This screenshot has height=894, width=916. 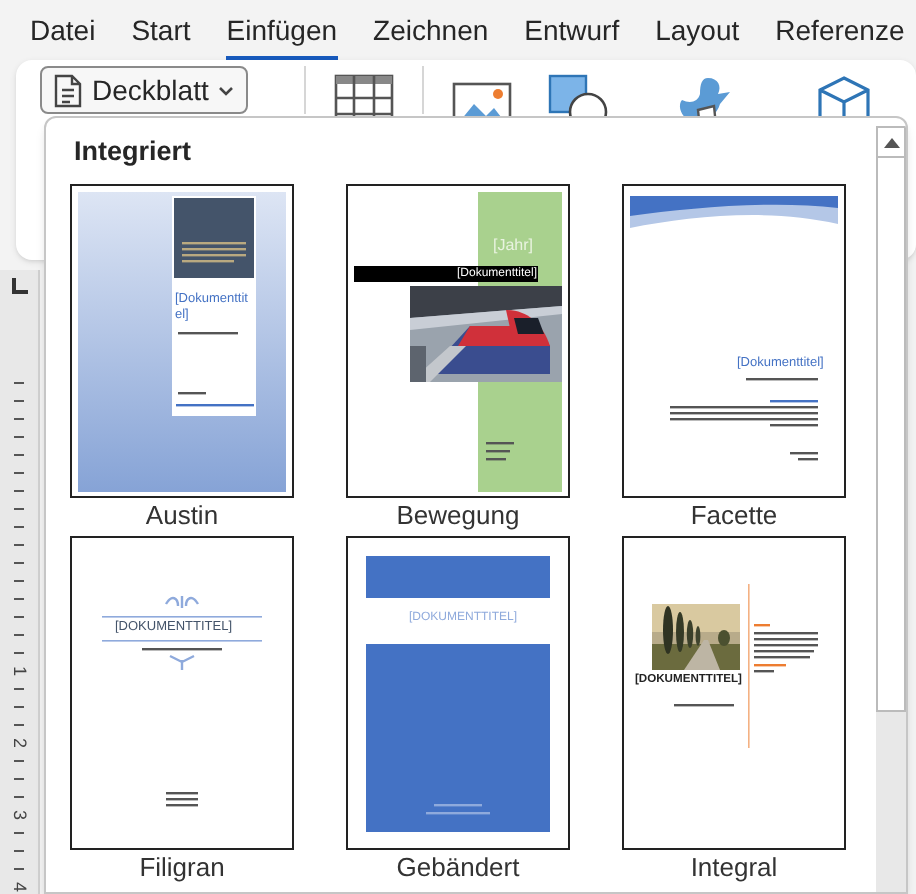 What do you see at coordinates (513, 245) in the screenshot?
I see `preview-title: [Jahr]` at bounding box center [513, 245].